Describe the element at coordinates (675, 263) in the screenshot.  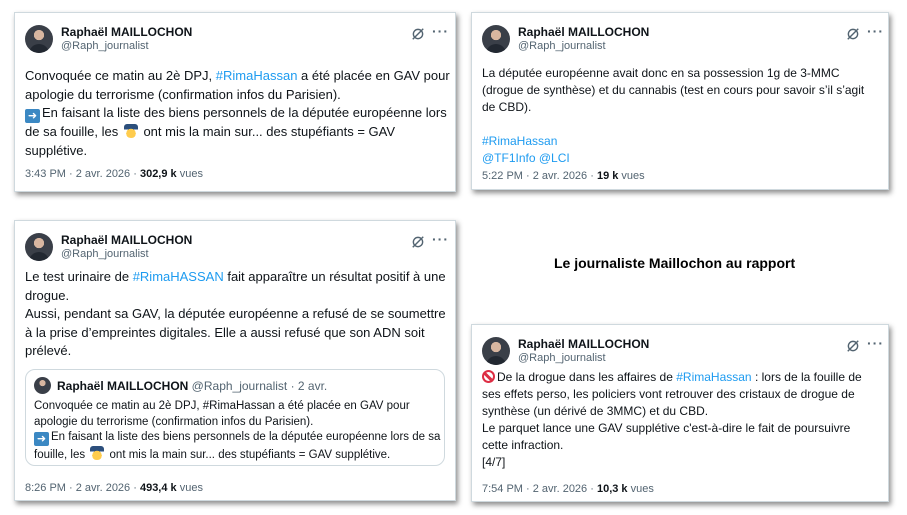
I see `caption: Le journaliste Maillochon au rapport` at that location.